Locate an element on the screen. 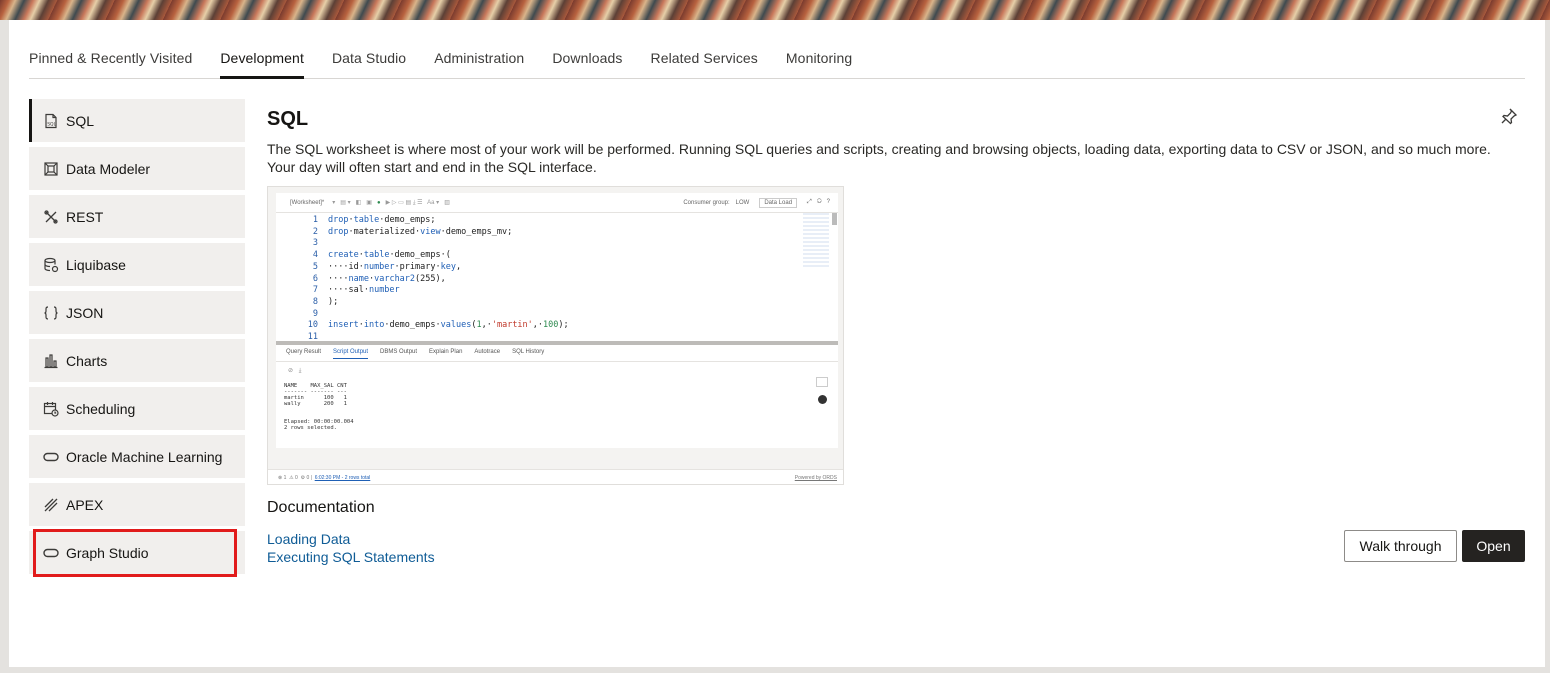  tab-pinned-recently-visited: Pinned & Recently Visited is located at coordinates (110, 60).